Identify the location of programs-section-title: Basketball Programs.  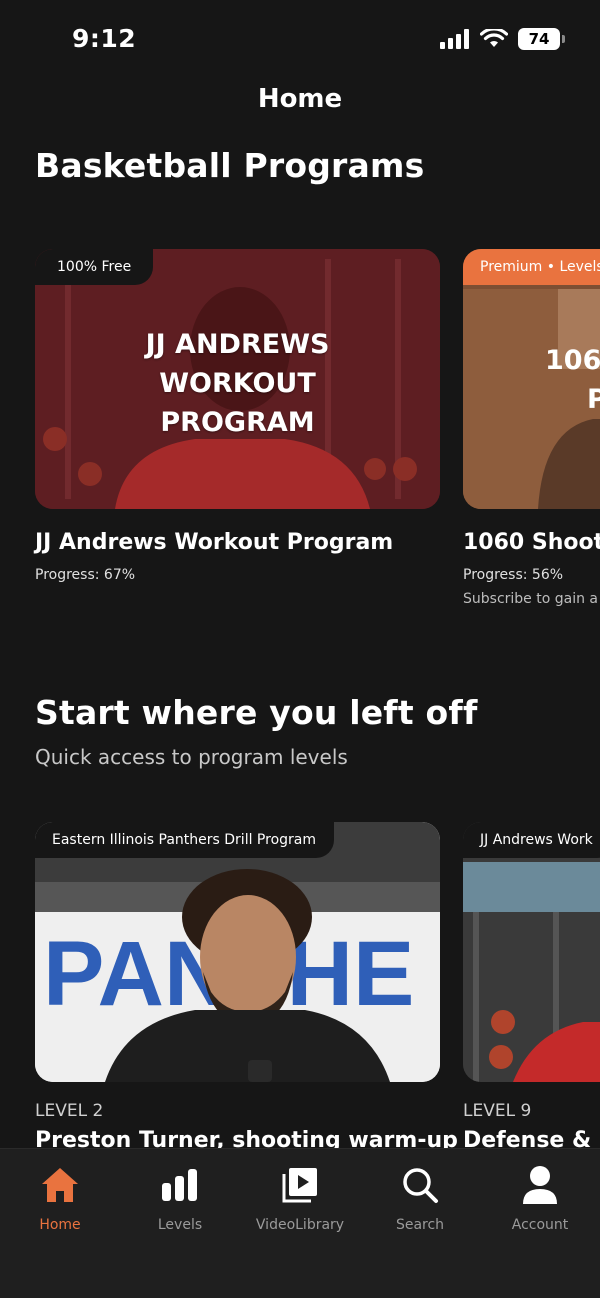
(230, 165).